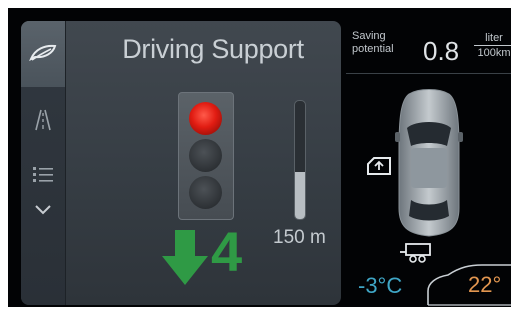  I want to click on road-icon, so click(43, 120).